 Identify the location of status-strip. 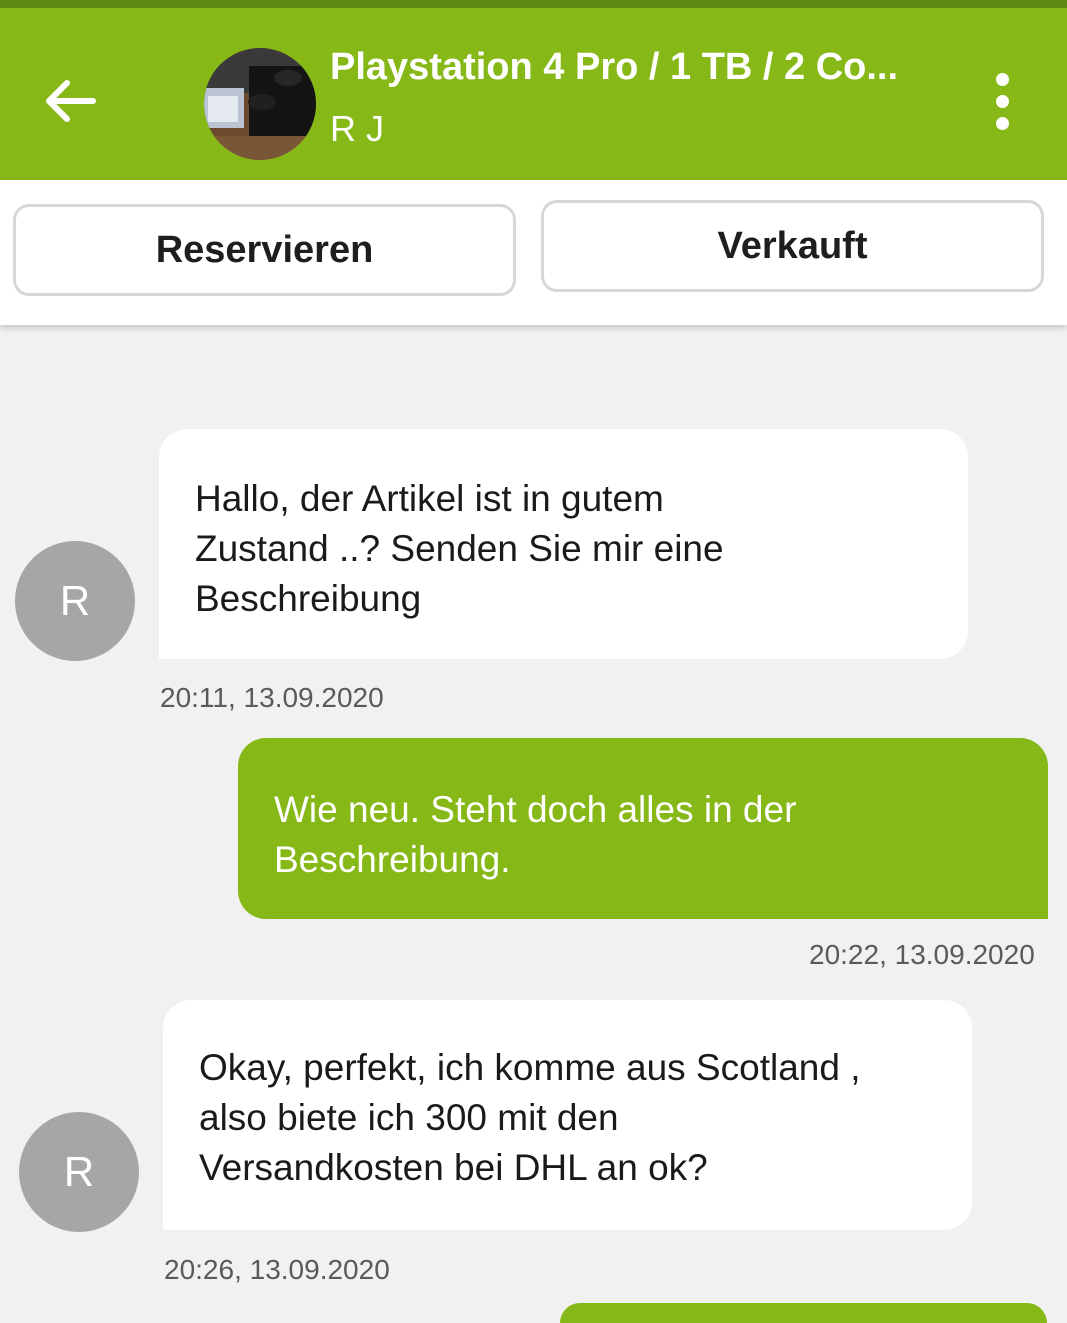
(533, 4).